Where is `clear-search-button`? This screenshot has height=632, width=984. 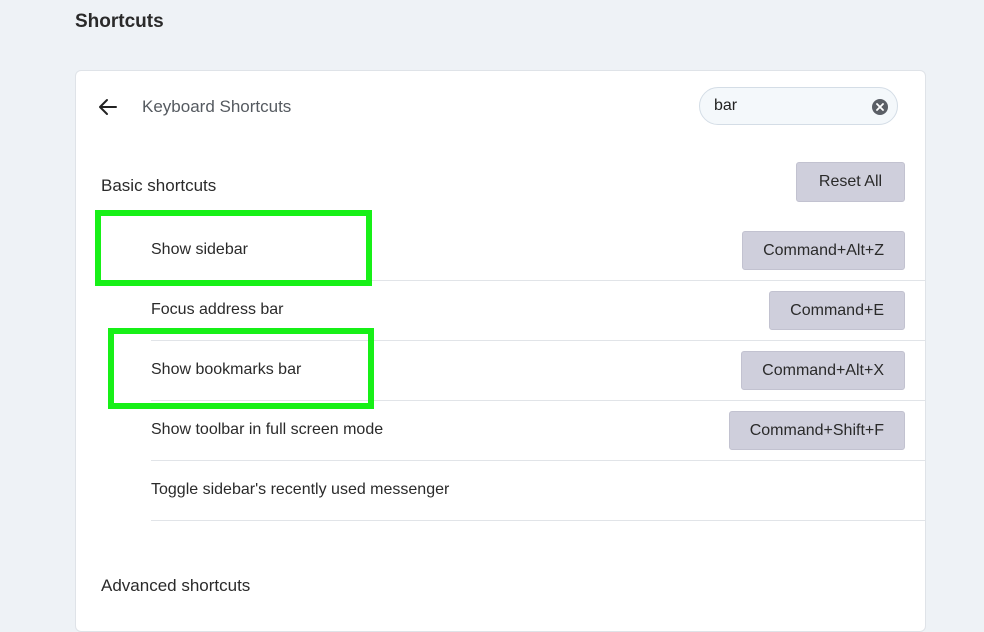
clear-search-button is located at coordinates (880, 107).